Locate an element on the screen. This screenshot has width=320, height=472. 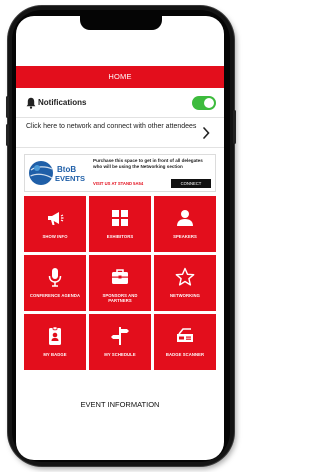
tile-badge-scanner: BADGE SCANNER is located at coordinates (185, 342).